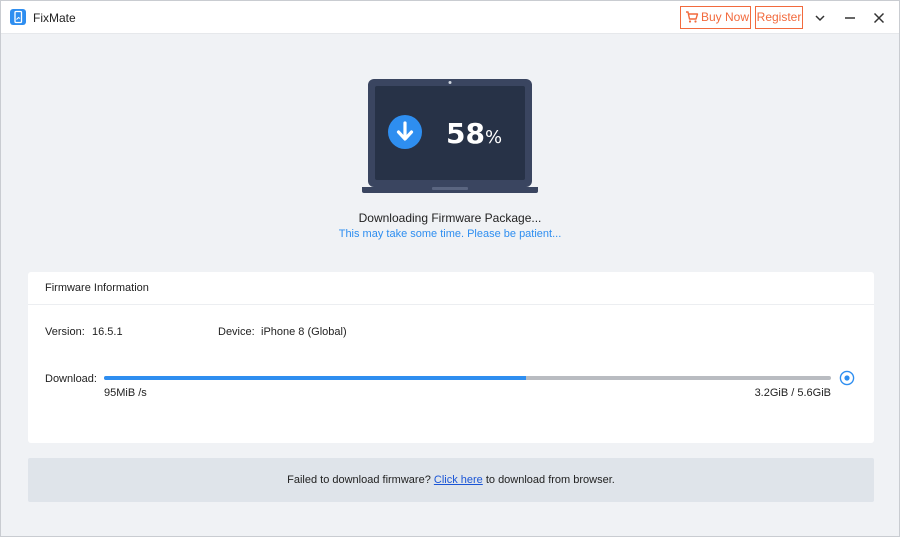 The width and height of the screenshot is (900, 537). What do you see at coordinates (18, 17) in the screenshot?
I see `app-logo-icon` at bounding box center [18, 17].